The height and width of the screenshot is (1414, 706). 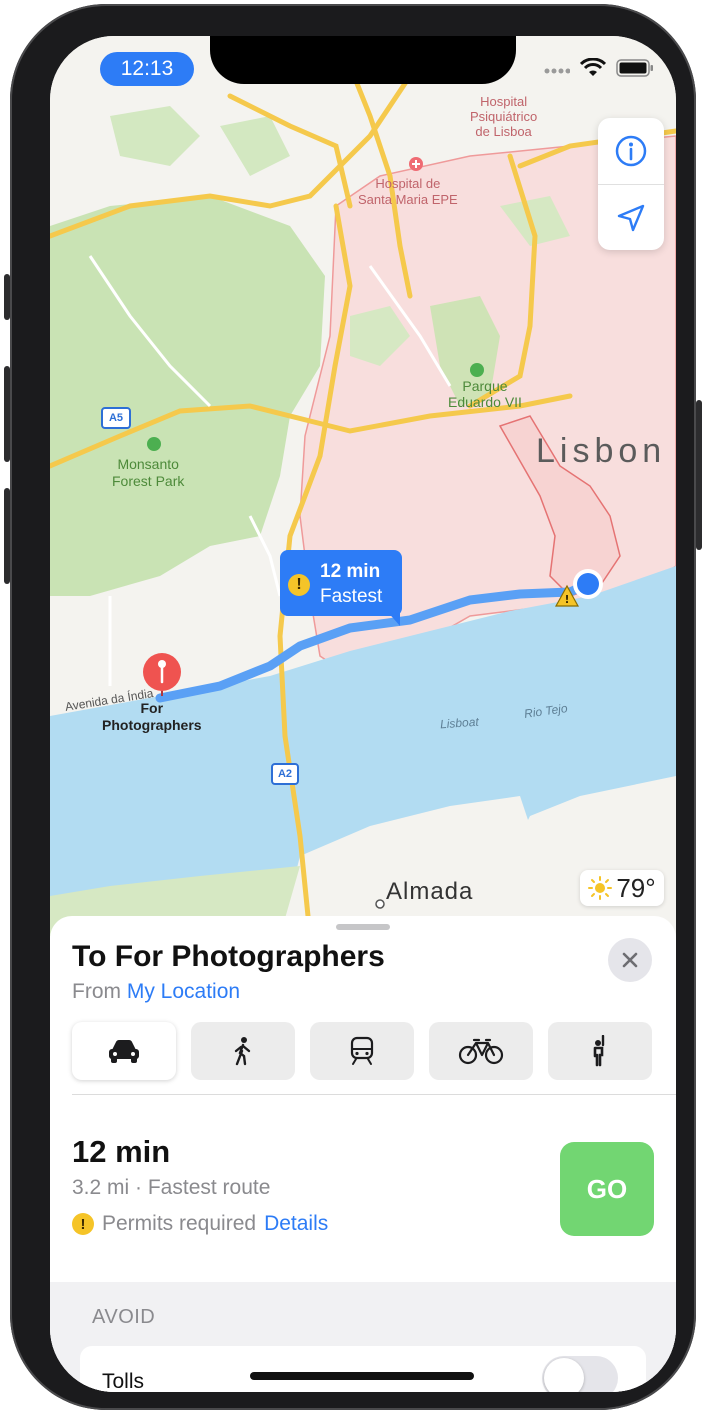 What do you see at coordinates (636, 887) in the screenshot?
I see `temperature: 79°` at bounding box center [636, 887].